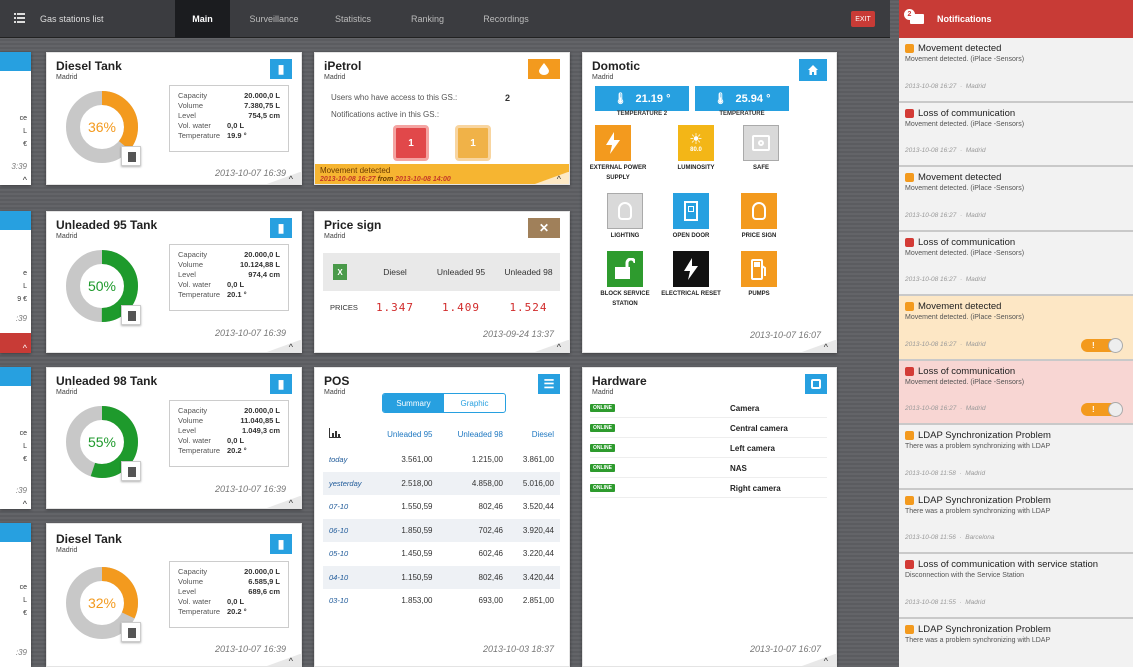  Describe the element at coordinates (625, 269) in the screenshot. I see `unlock-icon` at that location.